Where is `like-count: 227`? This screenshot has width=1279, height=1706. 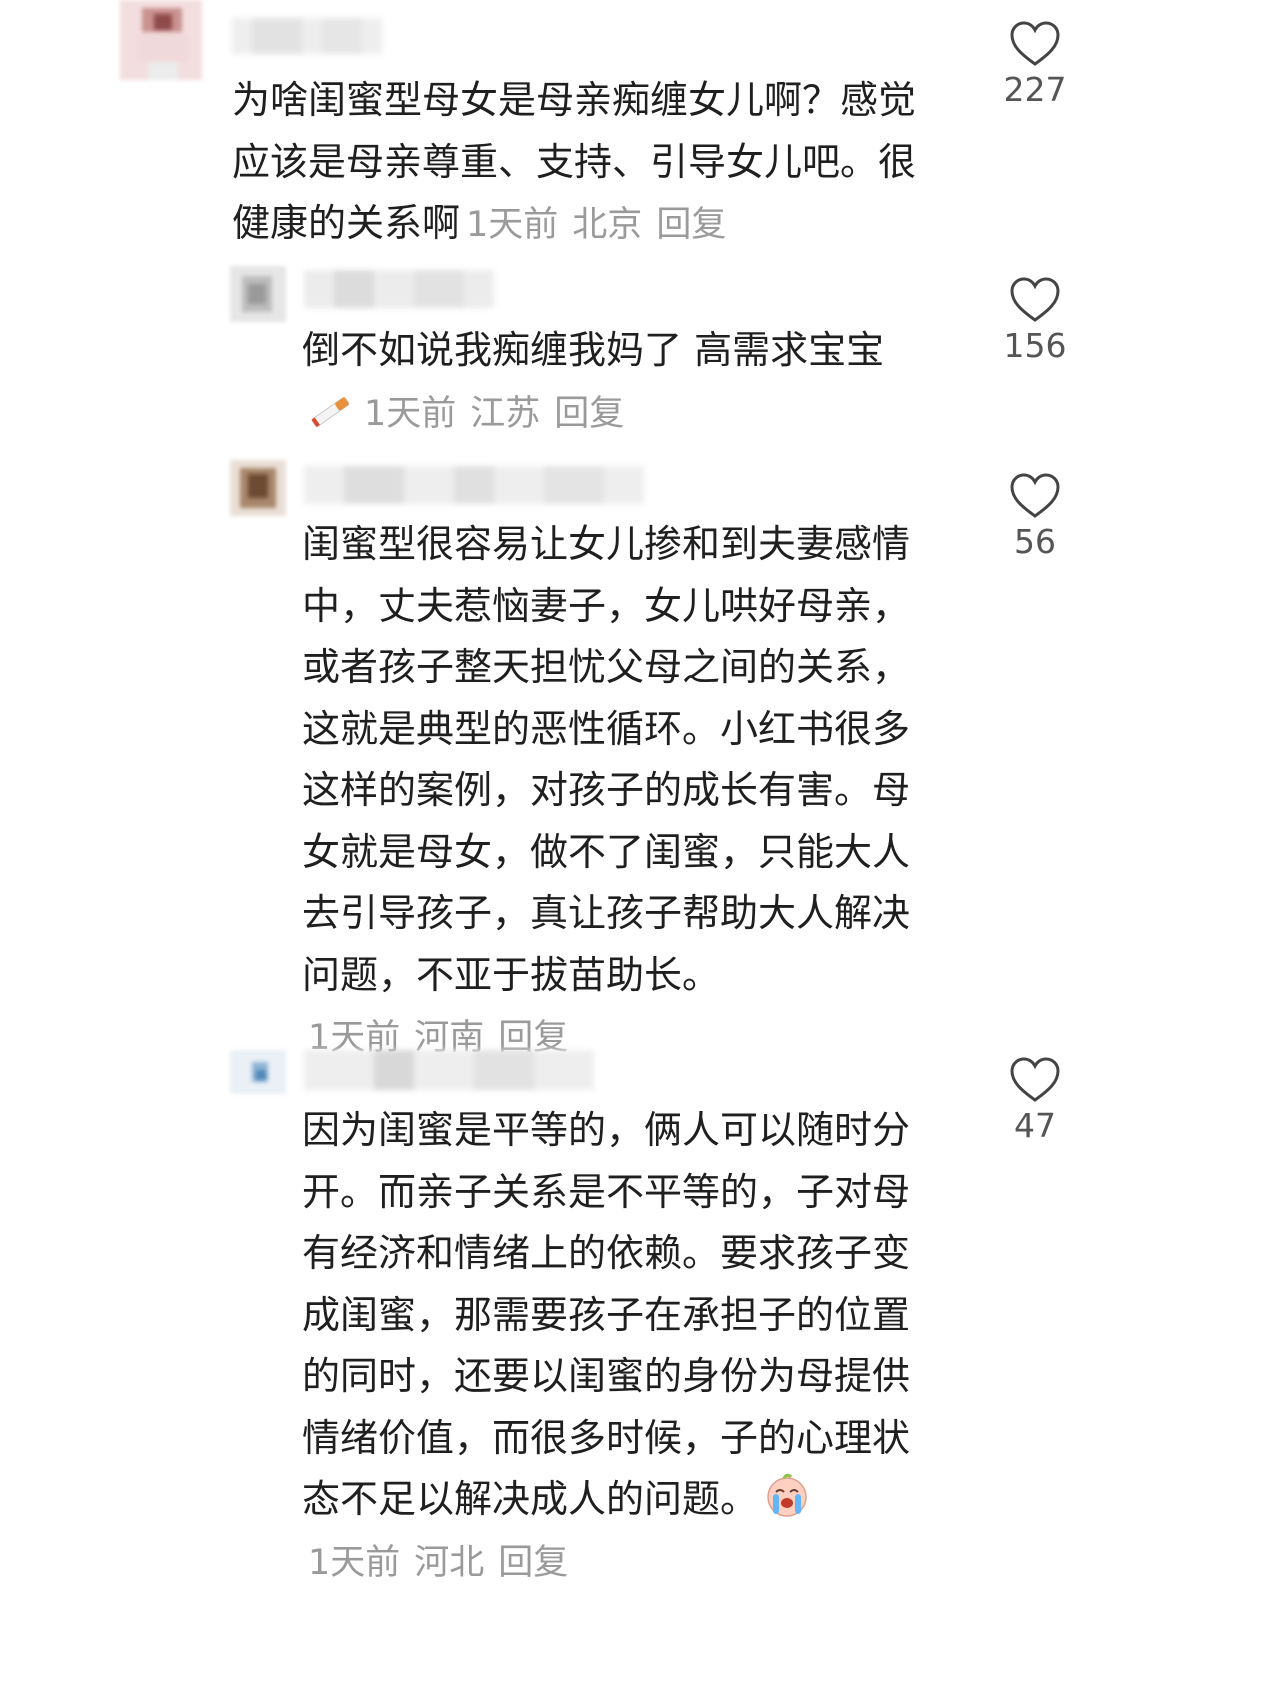
like-count: 227 is located at coordinates (1035, 89).